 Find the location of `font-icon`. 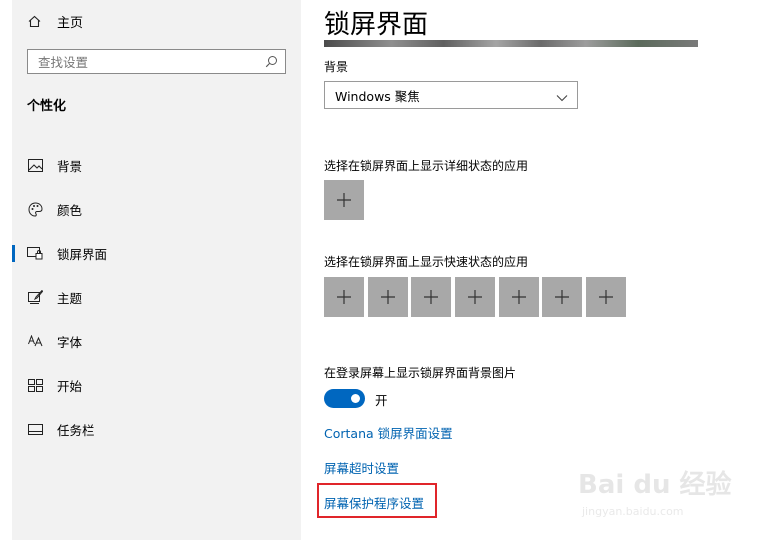

font-icon is located at coordinates (35, 341).